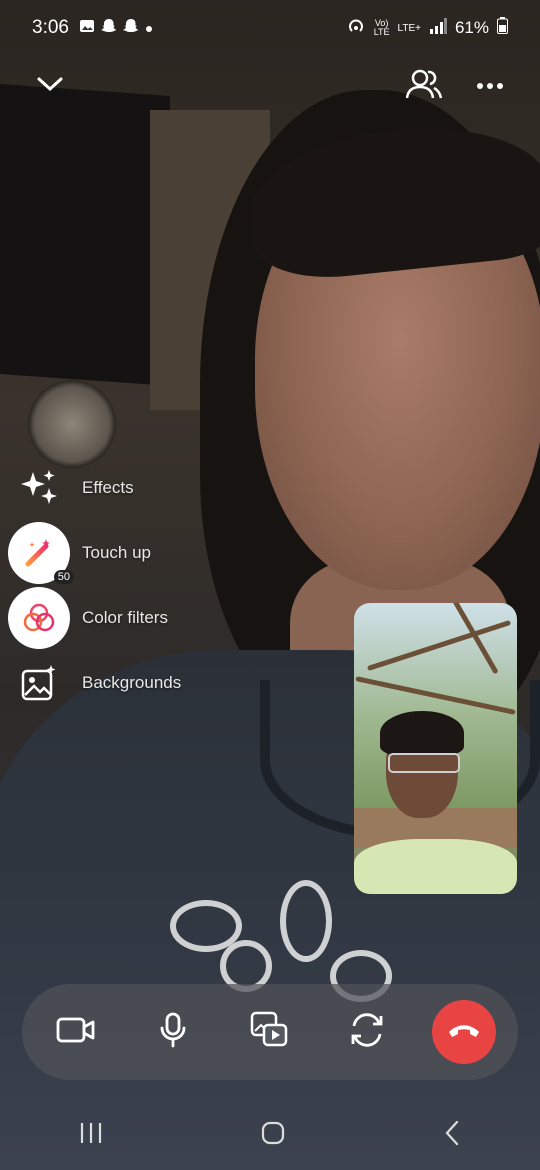  What do you see at coordinates (116, 552) in the screenshot?
I see `touch-up-label: Touch up` at bounding box center [116, 552].